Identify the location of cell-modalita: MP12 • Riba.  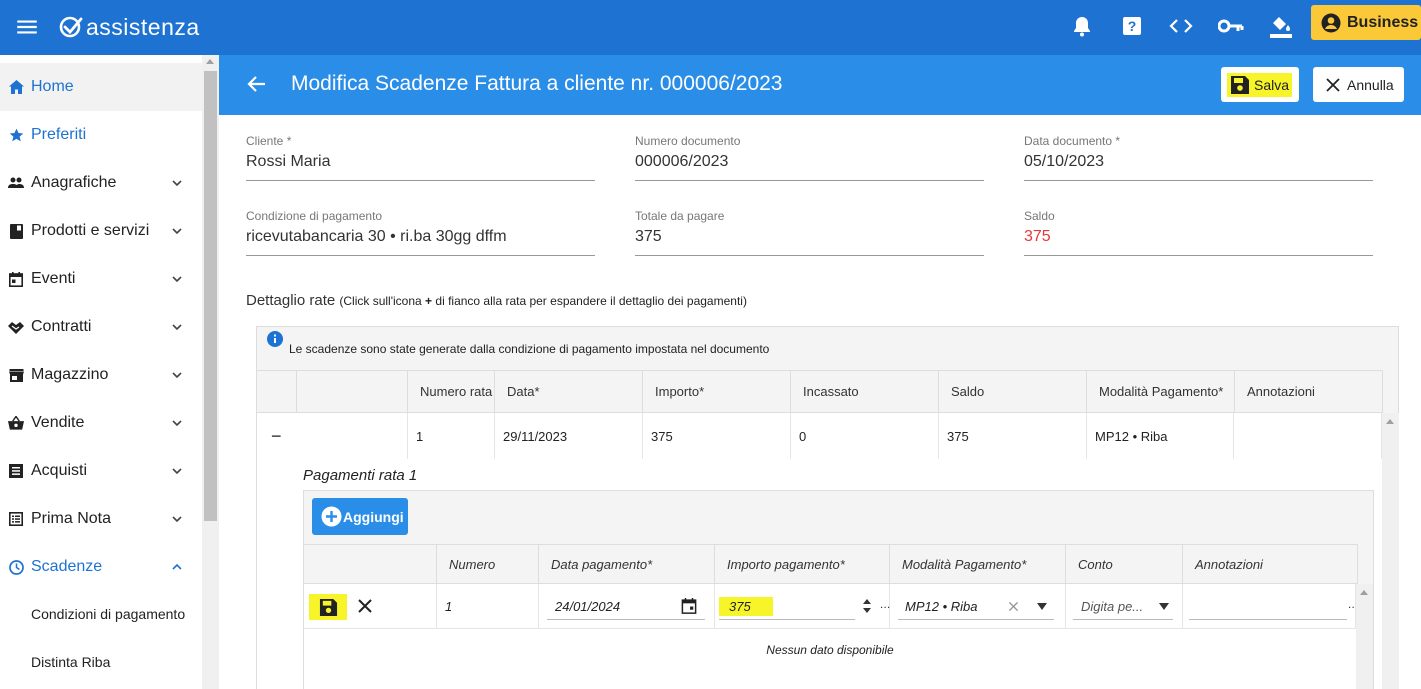
(1160, 436).